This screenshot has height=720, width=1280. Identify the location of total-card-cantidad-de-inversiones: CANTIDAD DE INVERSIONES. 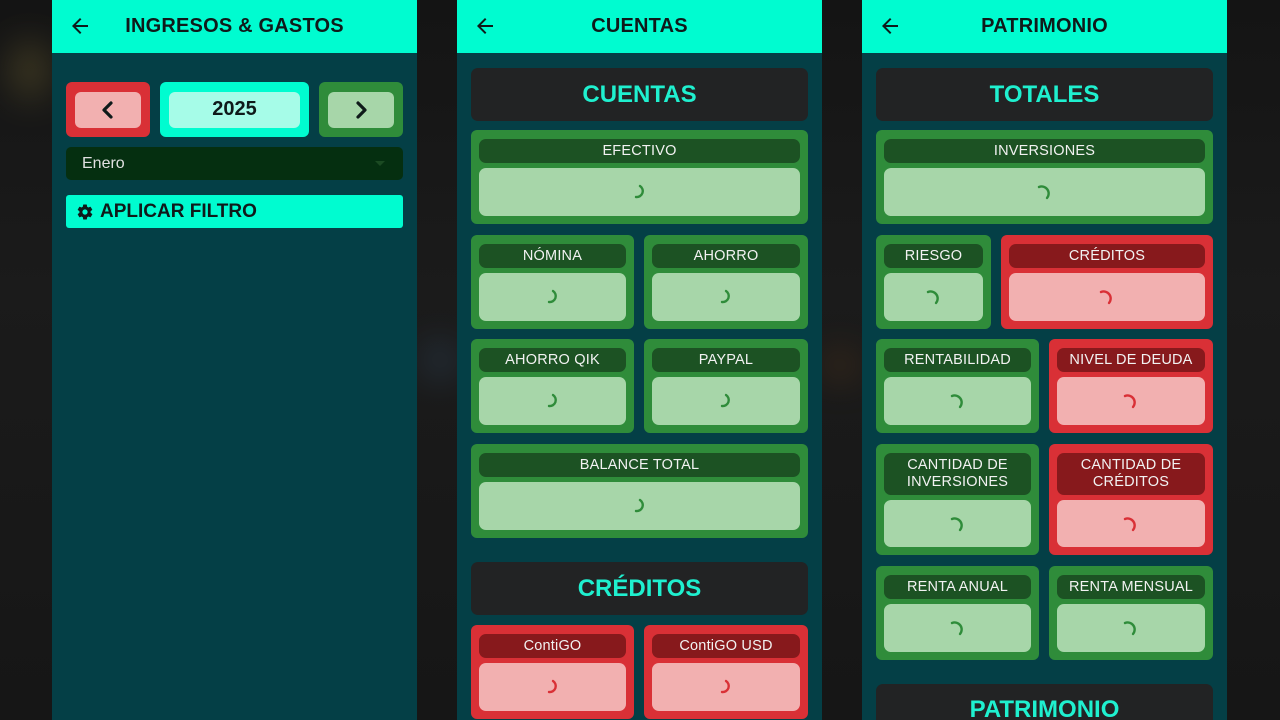
(957, 499).